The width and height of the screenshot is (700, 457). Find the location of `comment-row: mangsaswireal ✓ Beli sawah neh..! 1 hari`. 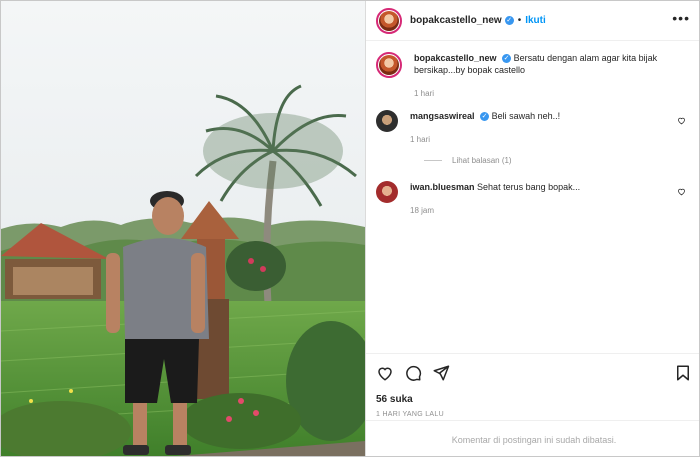

comment-row: mangsaswireal ✓ Beli sawah neh..! 1 hari is located at coordinates (534, 128).